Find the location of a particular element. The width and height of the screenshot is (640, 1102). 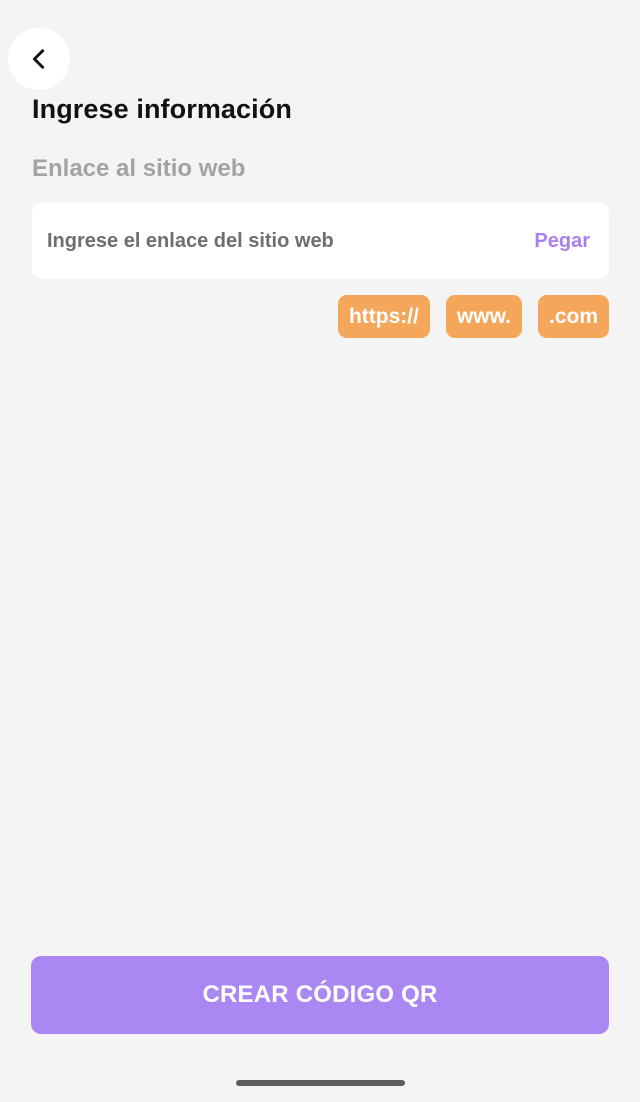

section-label: Enlace al sitio web is located at coordinates (139, 168).